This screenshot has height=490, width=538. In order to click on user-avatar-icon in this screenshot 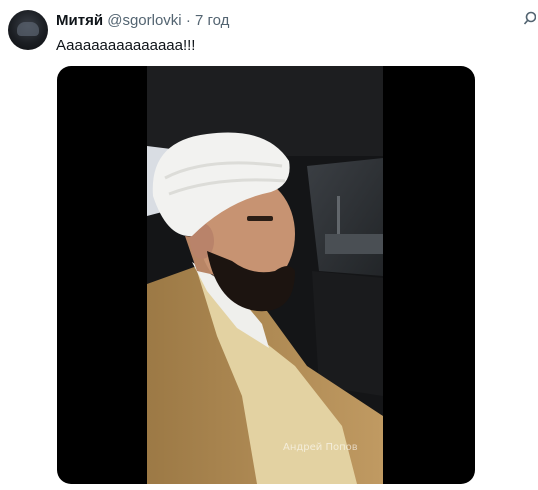, I will do `click(28, 30)`.